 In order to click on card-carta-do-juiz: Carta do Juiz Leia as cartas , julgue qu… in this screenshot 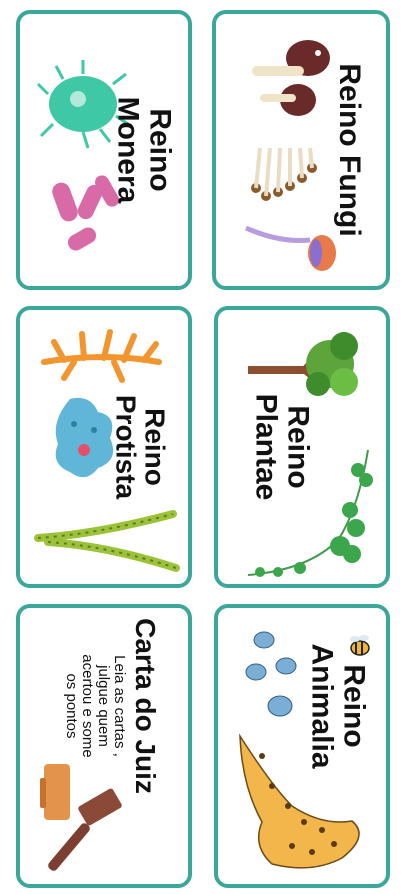, I will do `click(104, 746)`.